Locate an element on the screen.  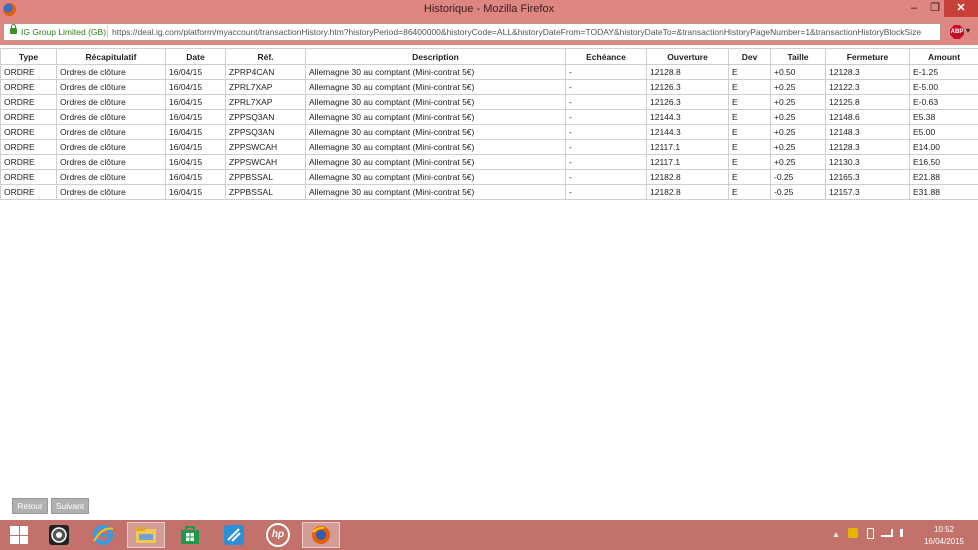
hp-icon: hp is located at coordinates (278, 535).